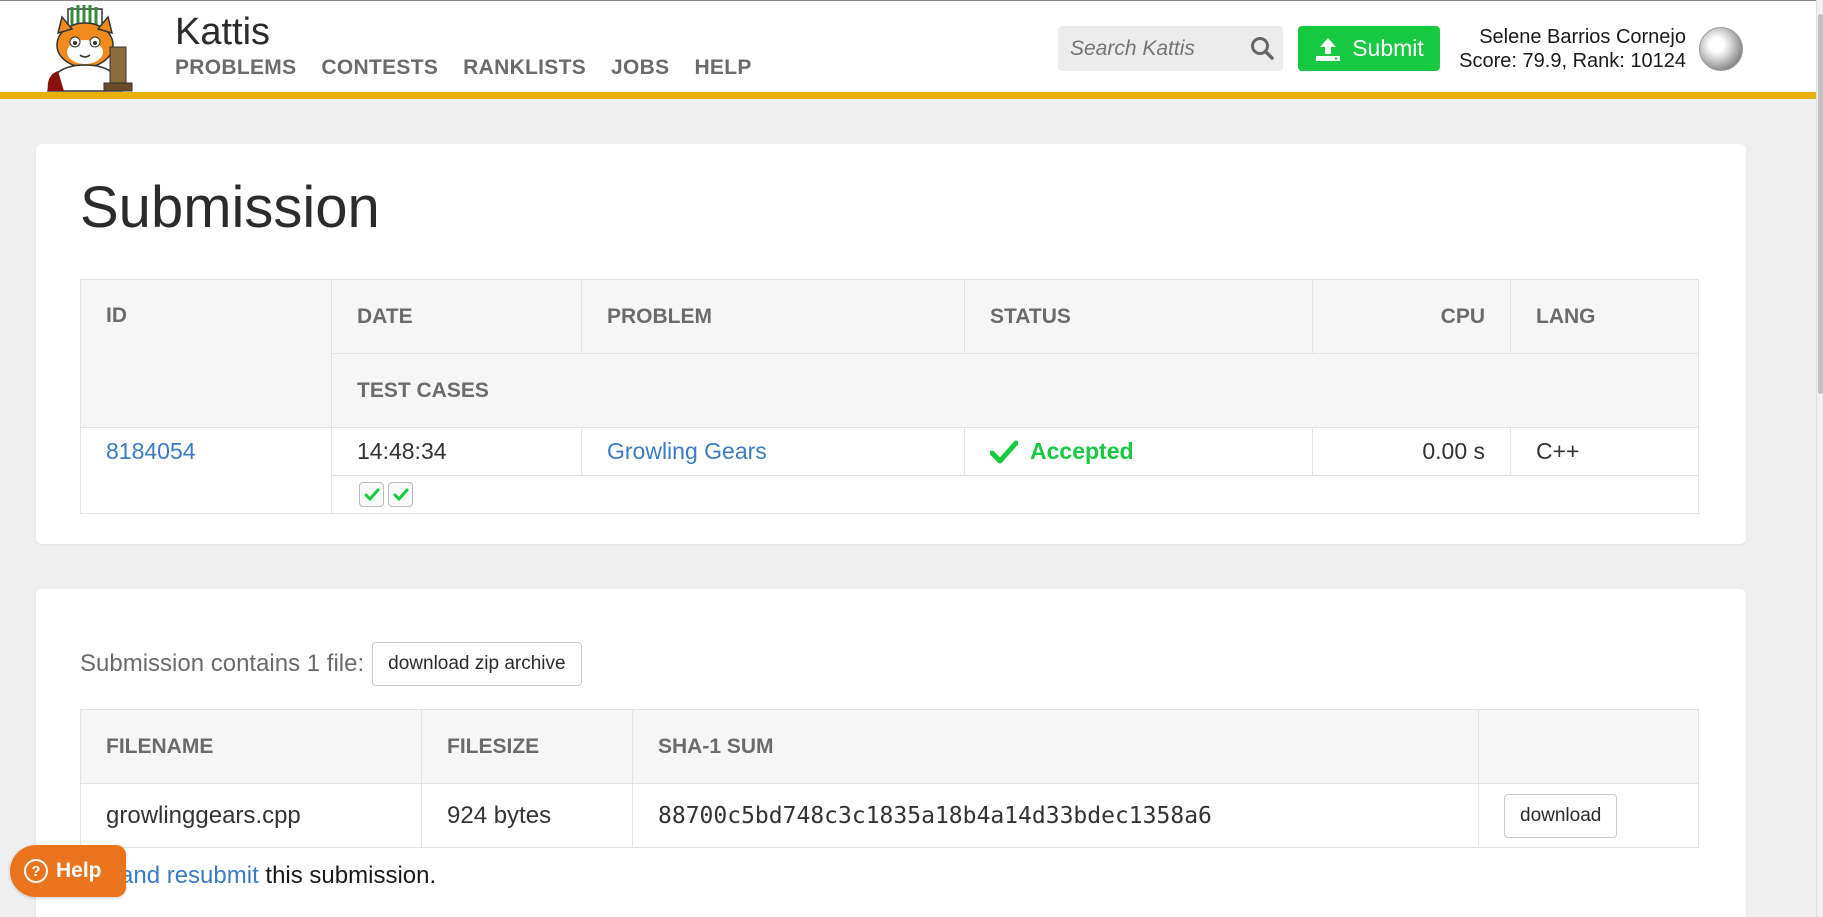 The width and height of the screenshot is (1823, 917). What do you see at coordinates (1411, 316) in the screenshot?
I see `col-cpu: CPU` at bounding box center [1411, 316].